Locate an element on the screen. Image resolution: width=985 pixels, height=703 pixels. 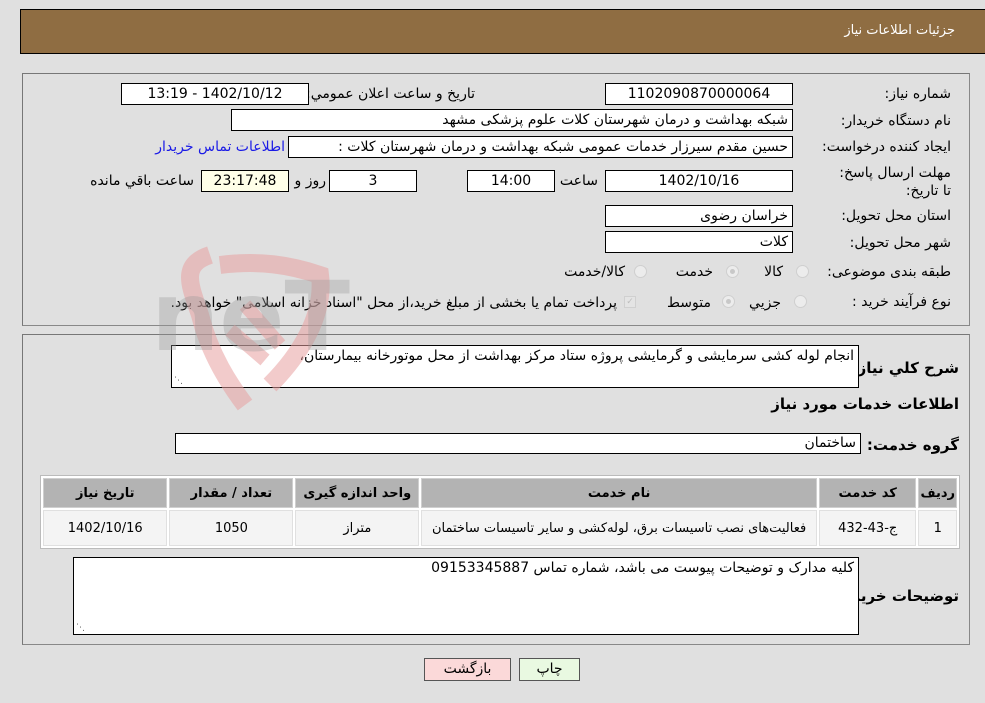
creator-label: ایجاد کننده درخواست: is located at coordinates (886, 147).